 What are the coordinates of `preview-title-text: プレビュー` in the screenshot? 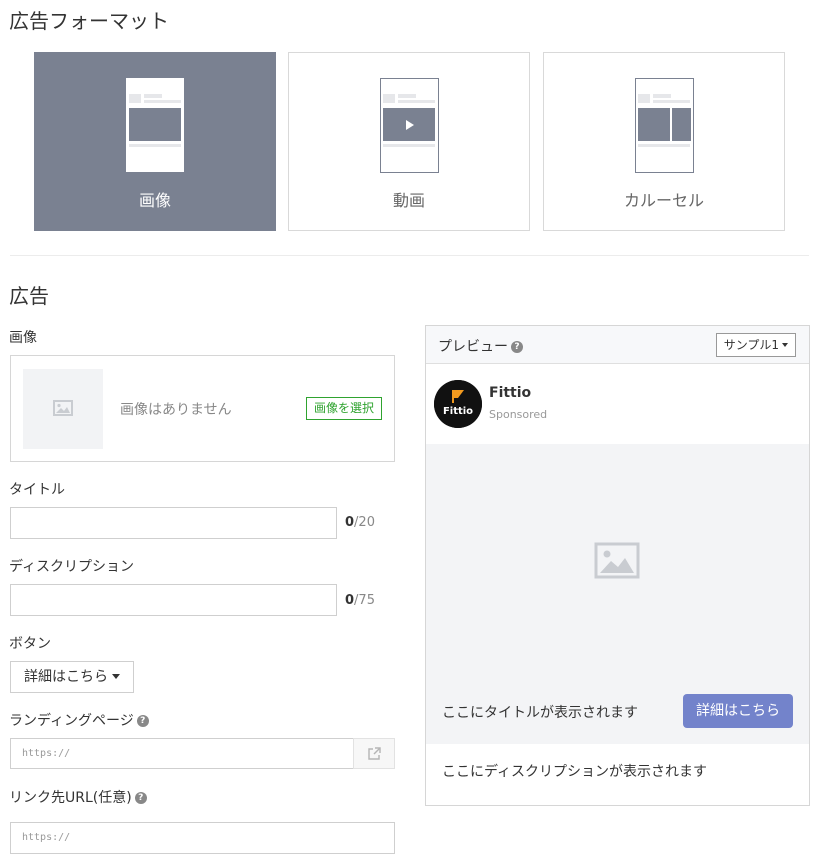 It's located at (473, 347).